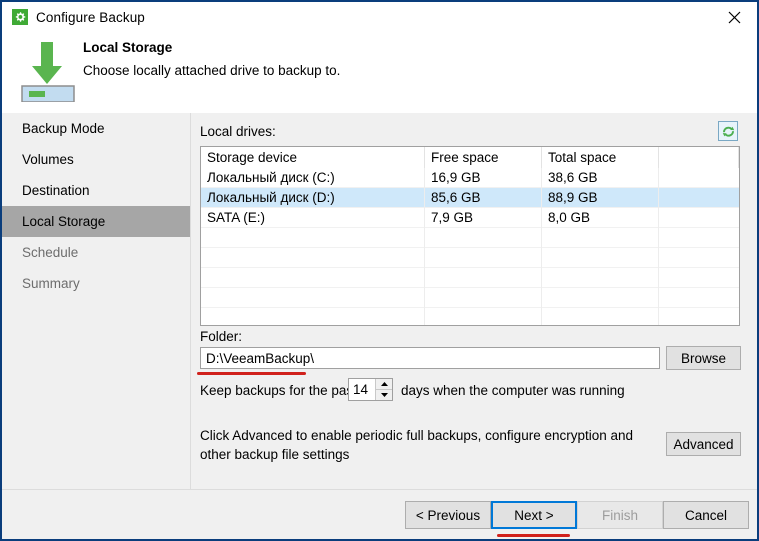  What do you see at coordinates (734, 17) in the screenshot?
I see `close-icon` at bounding box center [734, 17].